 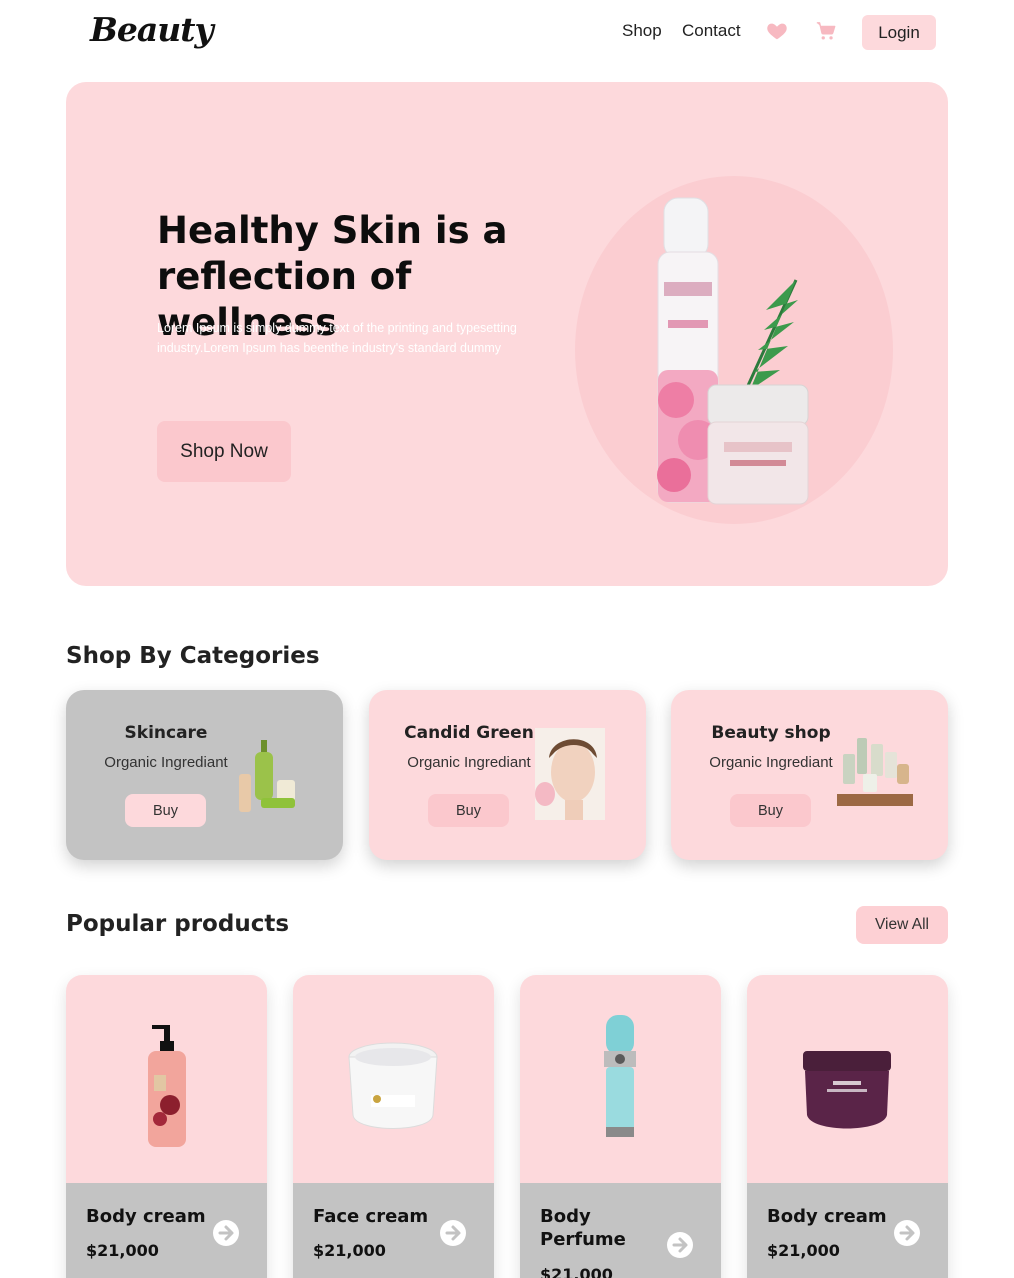 What do you see at coordinates (371, 1216) in the screenshot?
I see `product-name: Face cream` at bounding box center [371, 1216].